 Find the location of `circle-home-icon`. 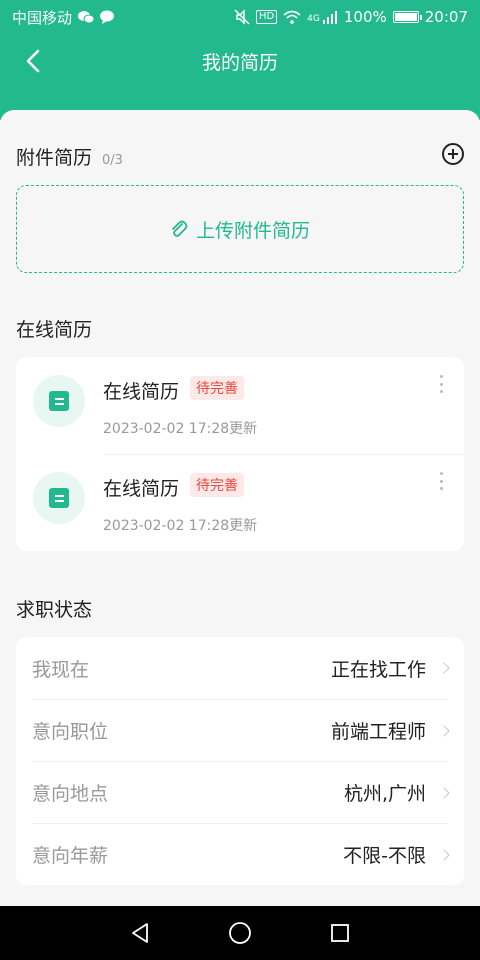

circle-home-icon is located at coordinates (240, 933).